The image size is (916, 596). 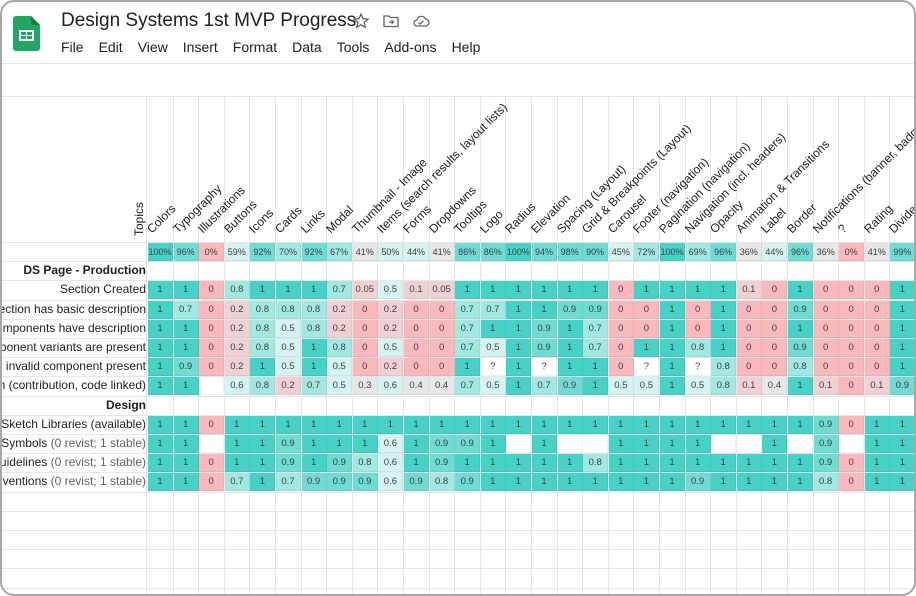 I want to click on menu-file: File, so click(x=72, y=47).